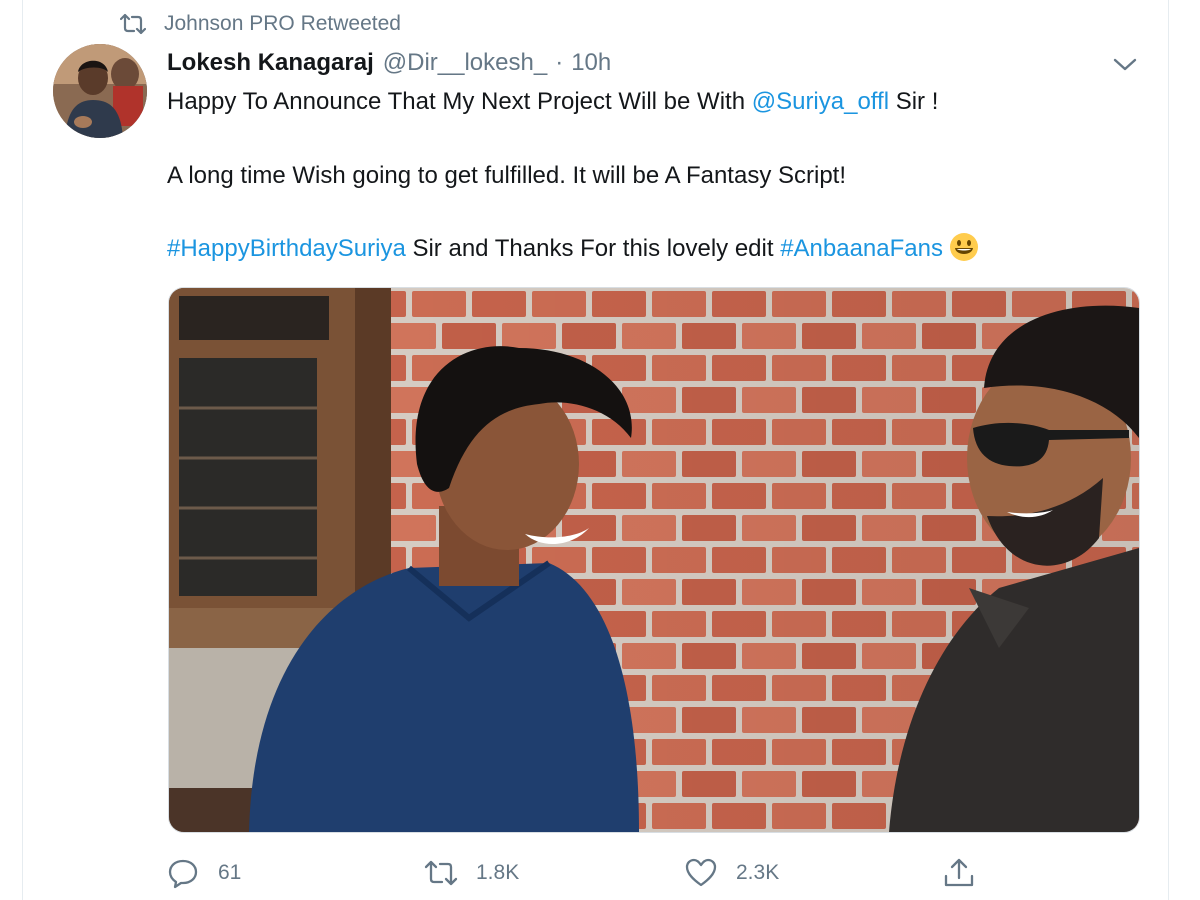 The height and width of the screenshot is (900, 1200). Describe the element at coordinates (203, 873) in the screenshot. I see `reply-button: 61` at that location.